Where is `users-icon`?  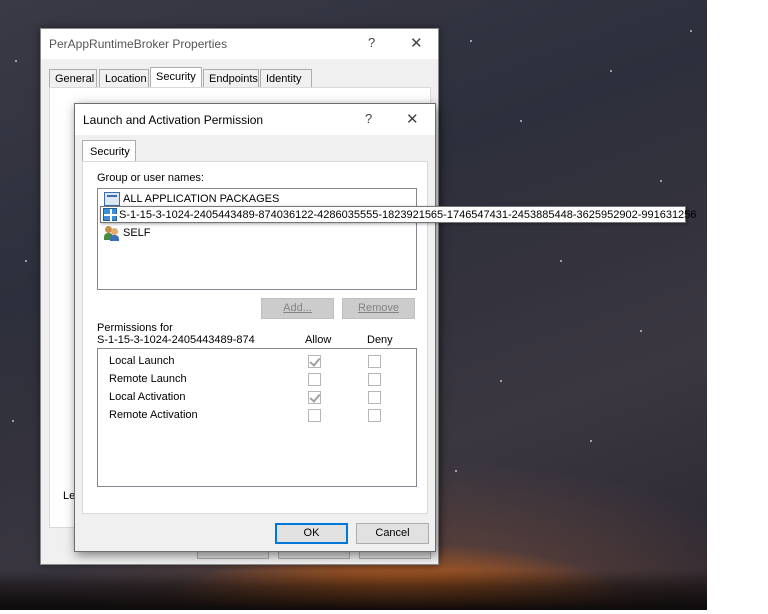
users-icon is located at coordinates (112, 233).